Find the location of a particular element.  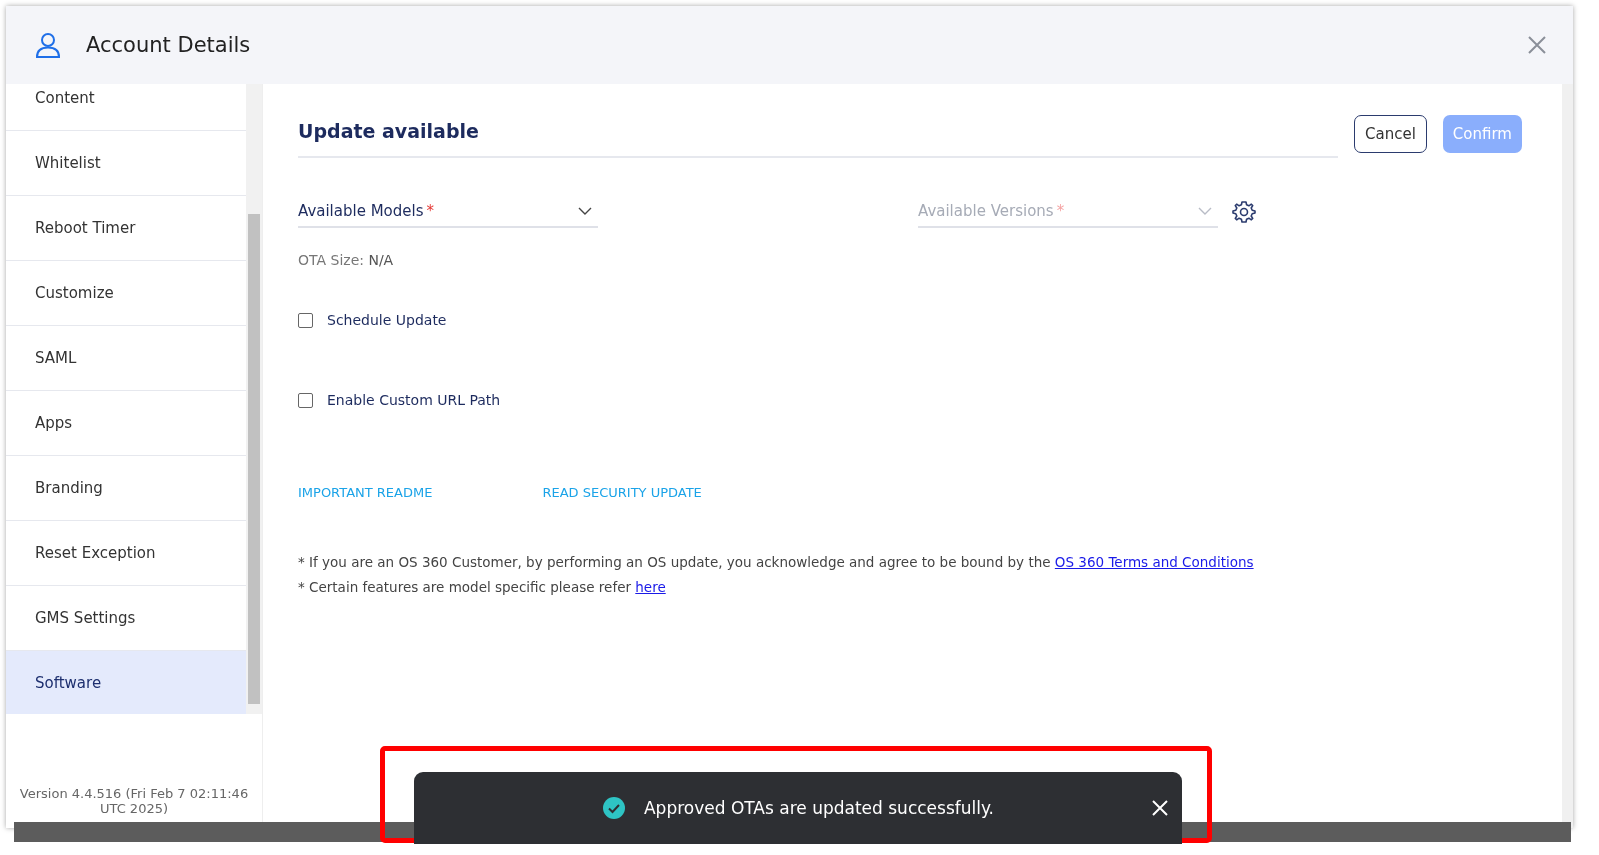

note-link: here is located at coordinates (650, 587).